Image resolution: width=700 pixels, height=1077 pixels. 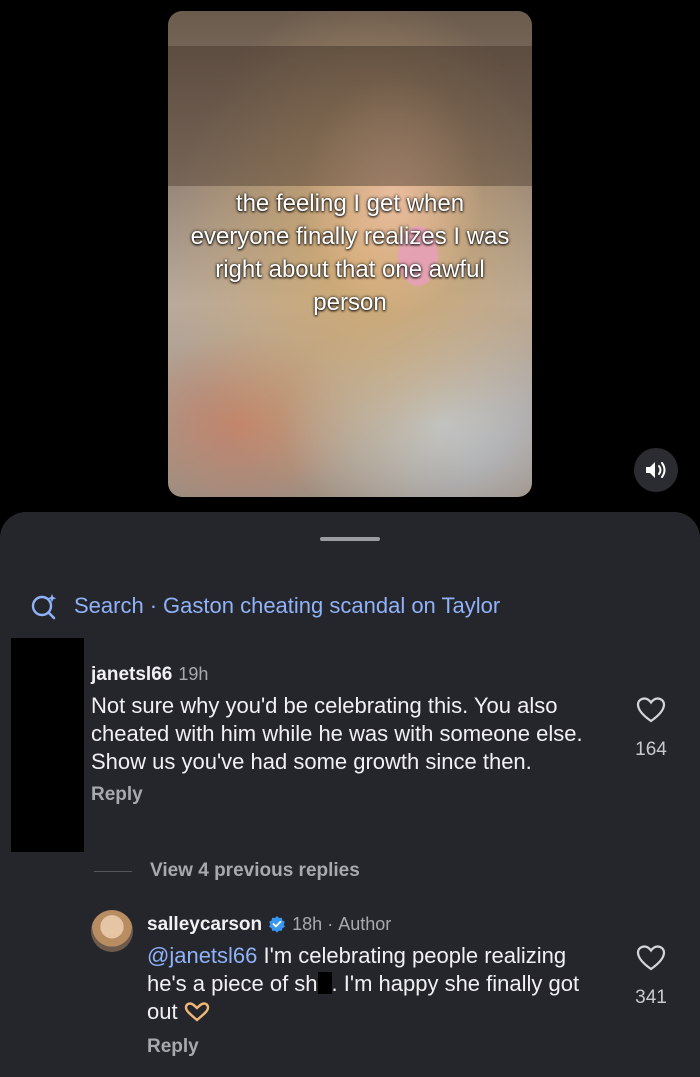 I want to click on mute-button, so click(x=656, y=470).